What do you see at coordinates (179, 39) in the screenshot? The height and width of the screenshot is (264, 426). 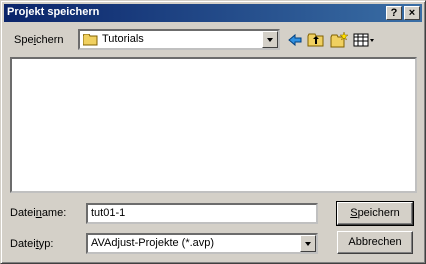 I see `save-in-combo: Tutorials` at bounding box center [179, 39].